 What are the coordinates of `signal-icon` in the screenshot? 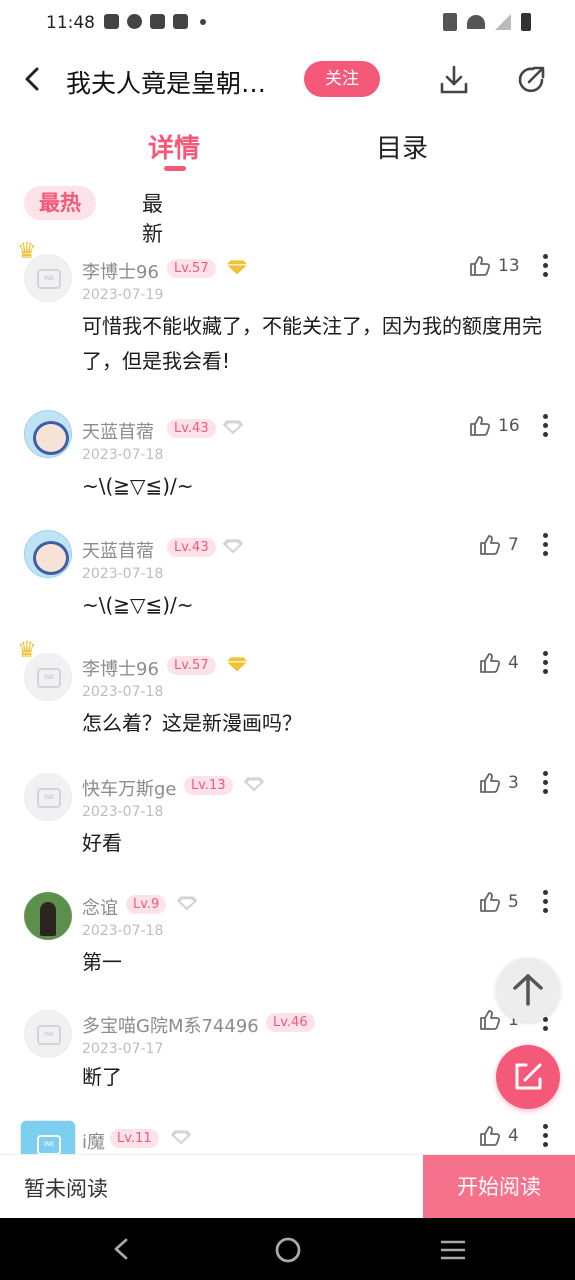 It's located at (503, 22).